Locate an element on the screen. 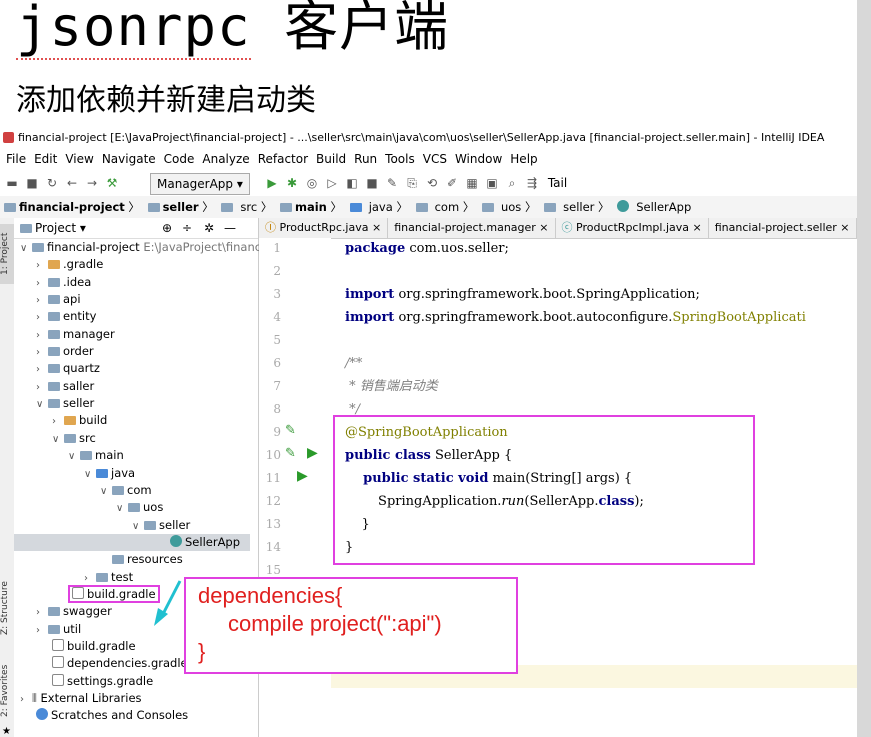 This screenshot has width=871, height=737. crumb-financial-project: financial-project is located at coordinates (64, 207).